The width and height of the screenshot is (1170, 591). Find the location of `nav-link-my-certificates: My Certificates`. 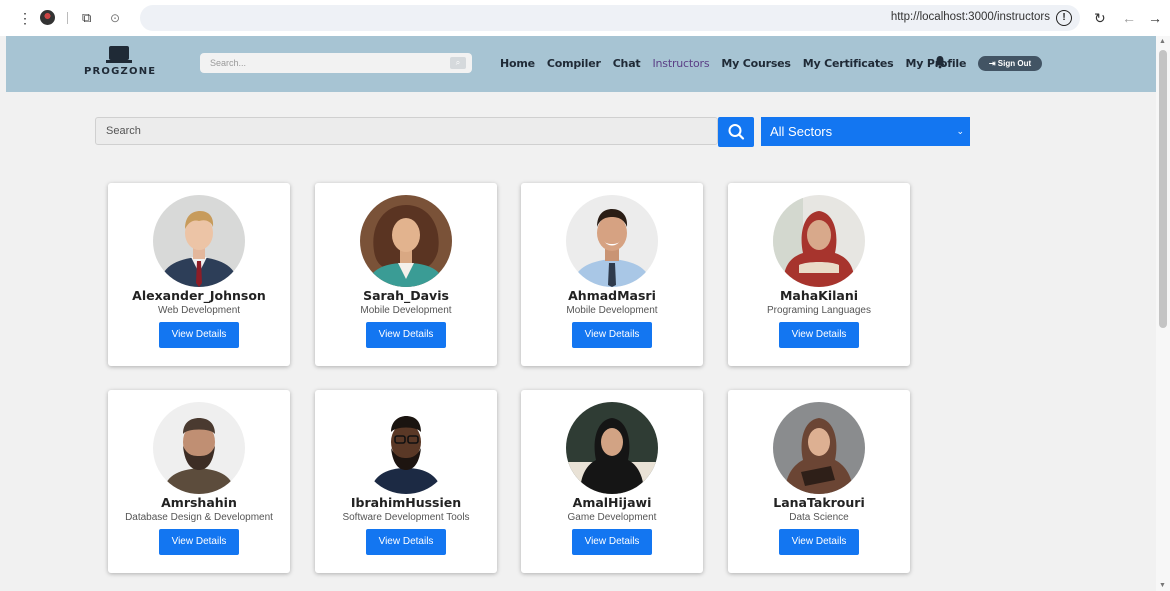

nav-link-my-certificates: My Certificates is located at coordinates (848, 63).